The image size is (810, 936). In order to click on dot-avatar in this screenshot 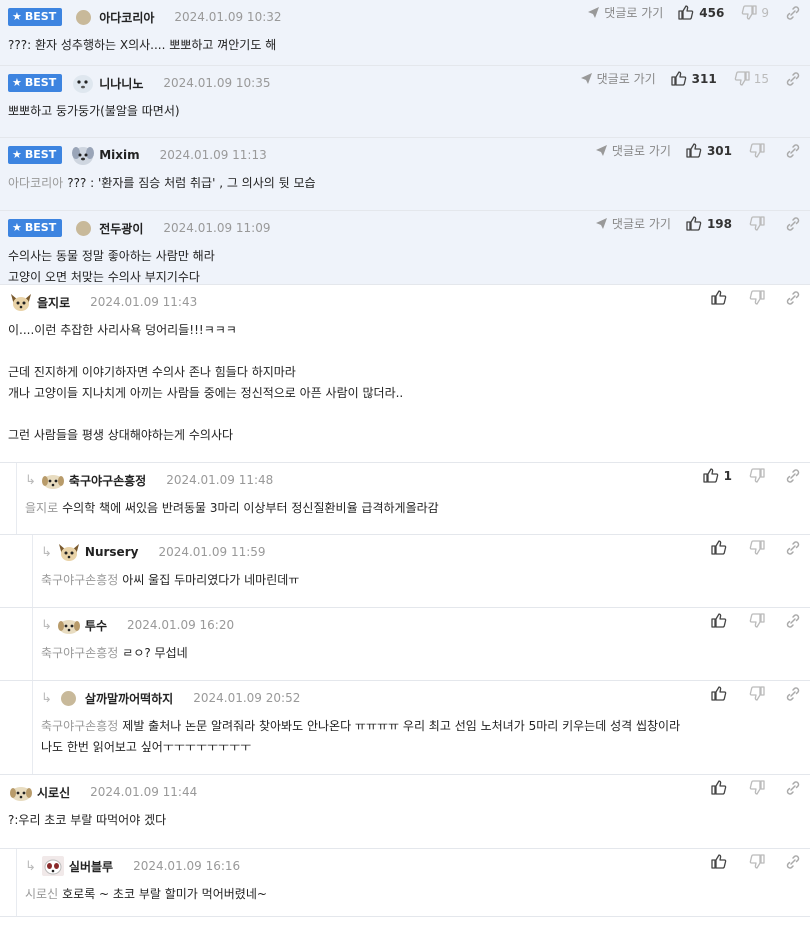, I will do `click(69, 698)`.